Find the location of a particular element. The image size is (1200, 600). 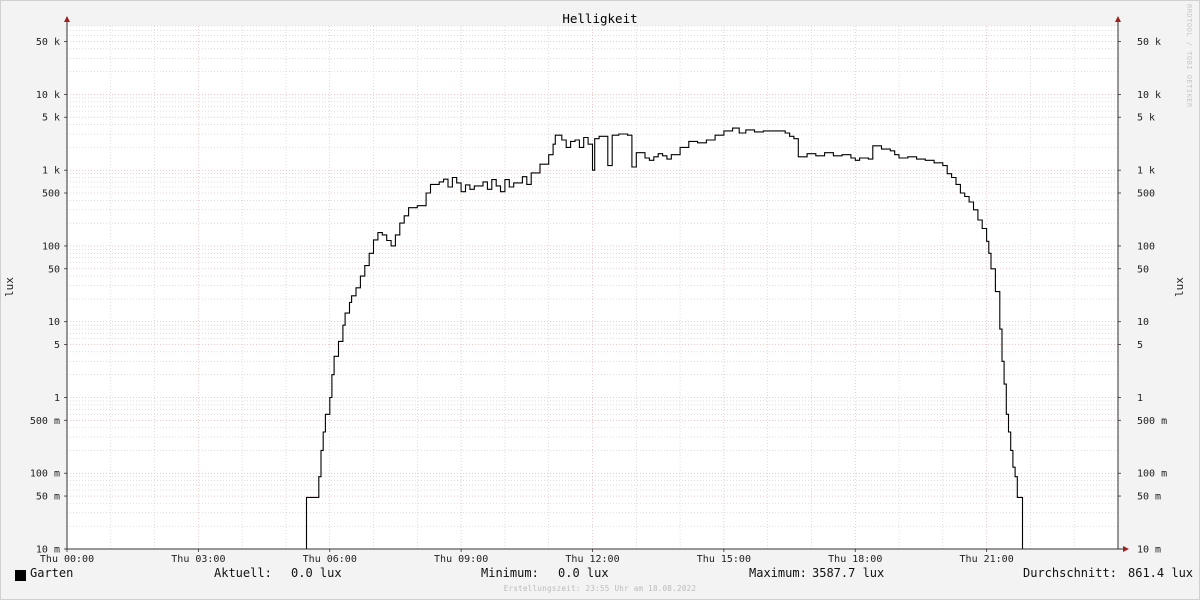

y-tick-label-left: 1 k is located at coordinates (51, 171).